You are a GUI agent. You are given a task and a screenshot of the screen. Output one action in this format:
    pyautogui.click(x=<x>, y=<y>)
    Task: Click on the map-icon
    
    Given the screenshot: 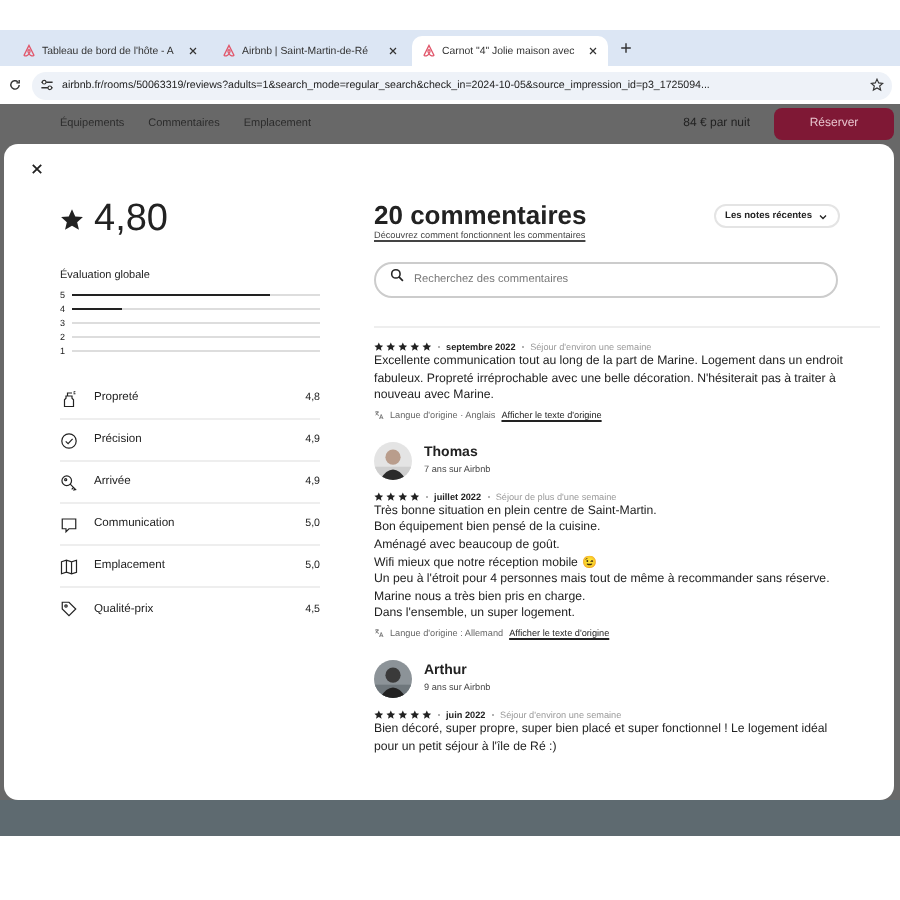 What is the action you would take?
    pyautogui.click(x=69, y=566)
    